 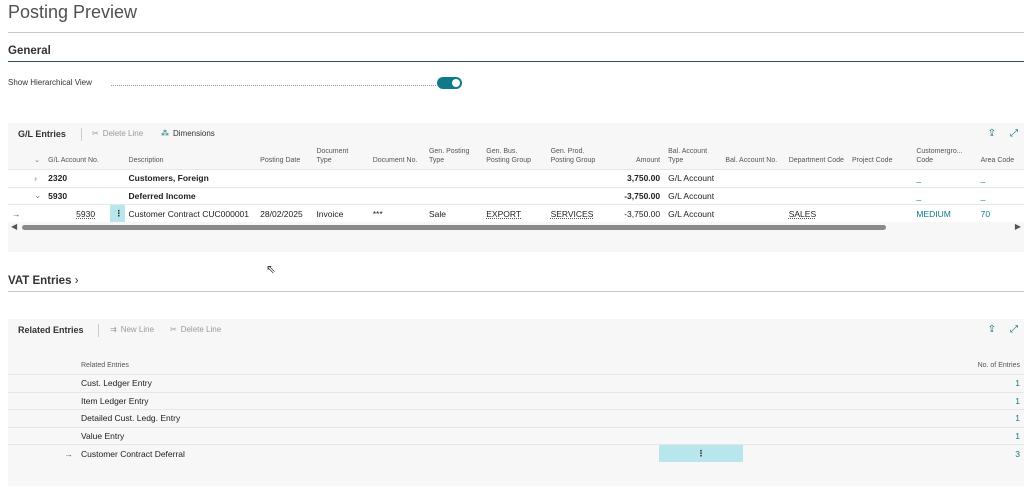 I want to click on col-header: Document Type, so click(x=340, y=157).